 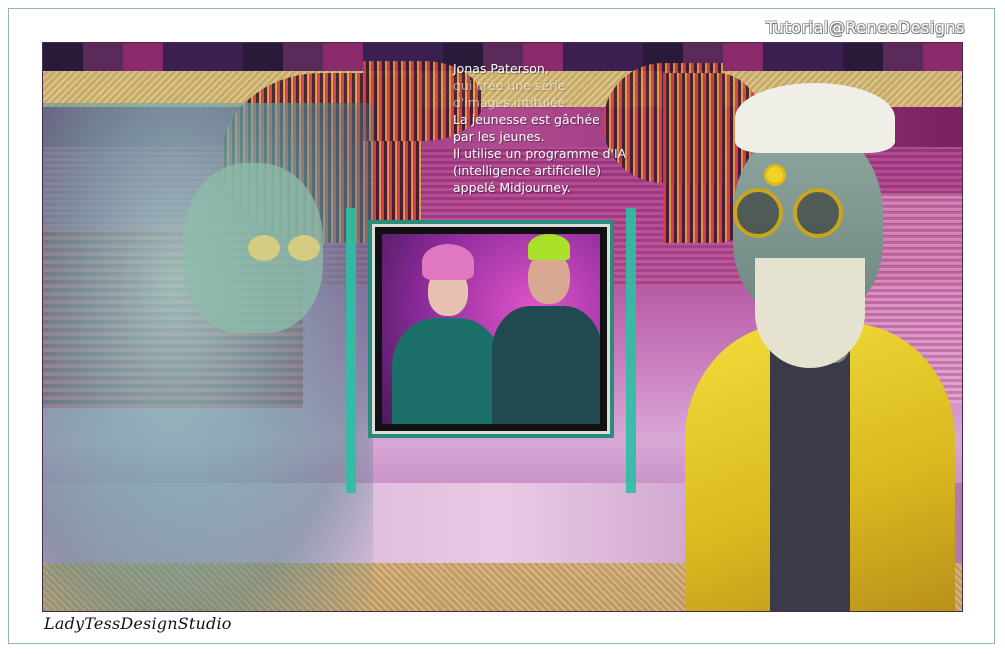 I want to click on woman-hair, so click(x=448, y=262).